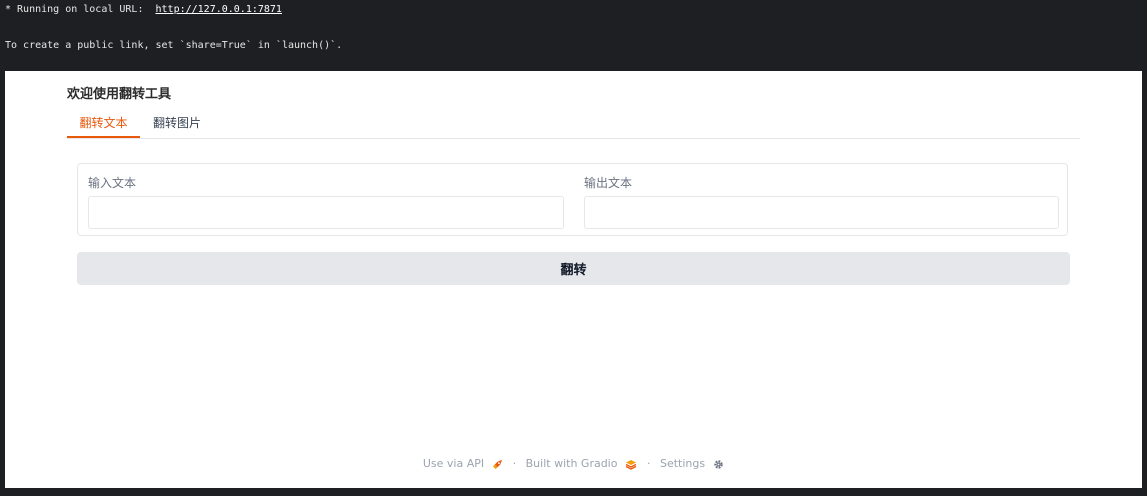 The image size is (1147, 496). Describe the element at coordinates (573, 125) in the screenshot. I see `tab-bar: 翻转文本 翻转图片` at that location.